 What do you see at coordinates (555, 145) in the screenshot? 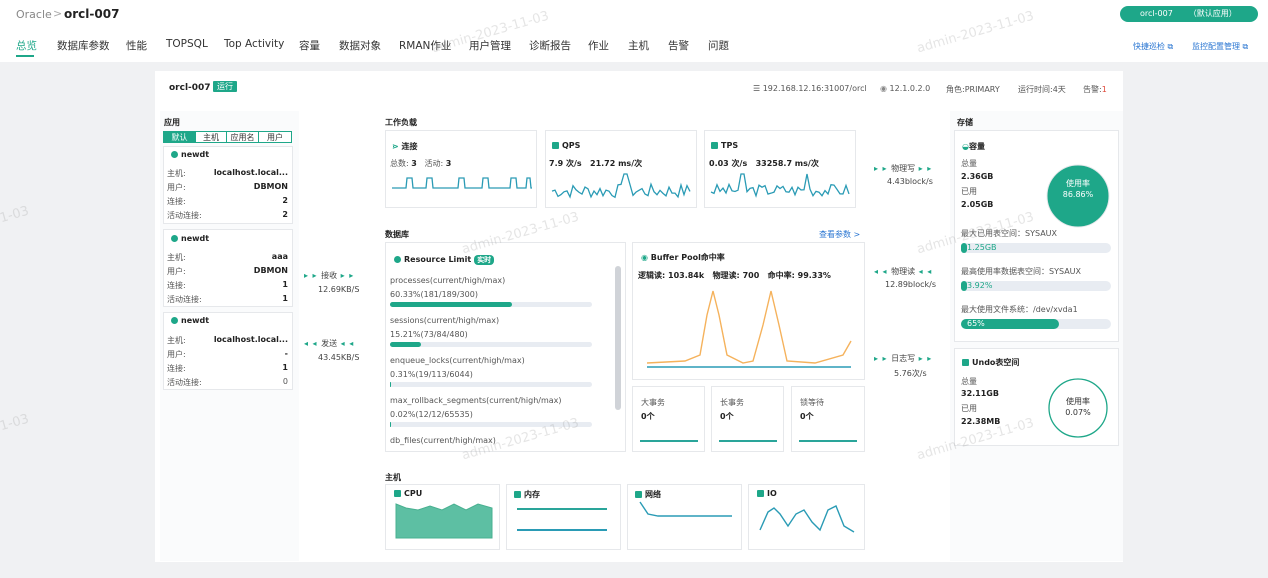
I see `qps-icon` at bounding box center [555, 145].